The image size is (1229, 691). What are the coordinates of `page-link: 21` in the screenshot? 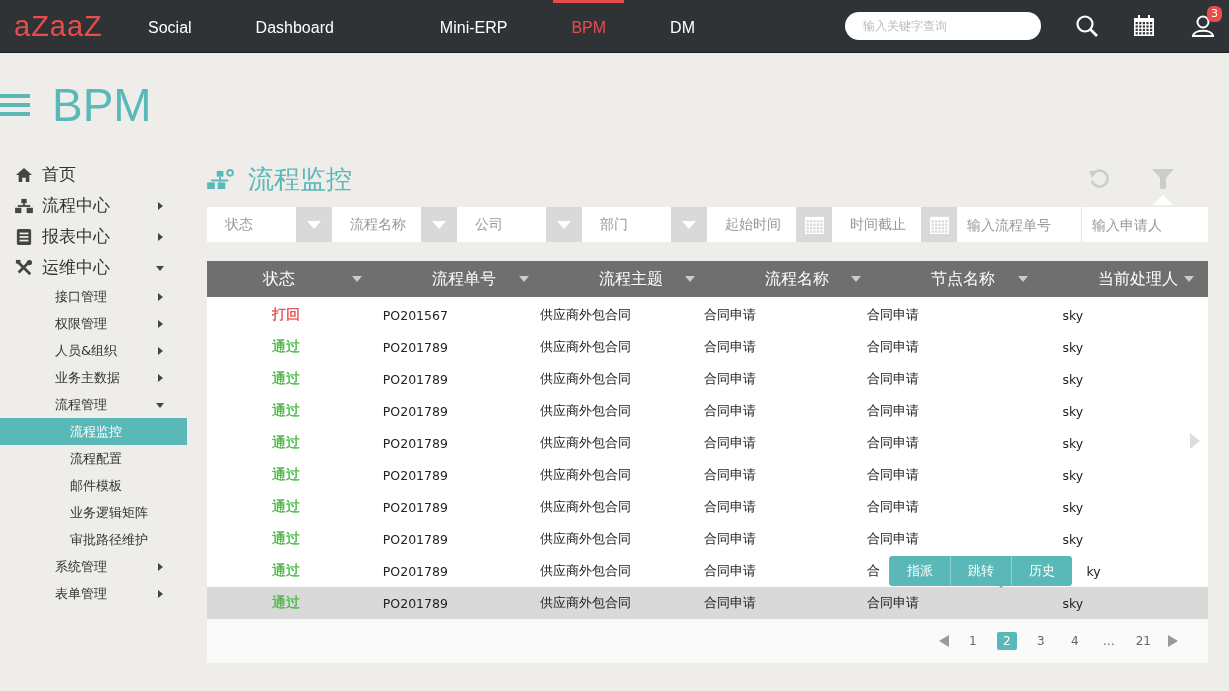 It's located at (1143, 641).